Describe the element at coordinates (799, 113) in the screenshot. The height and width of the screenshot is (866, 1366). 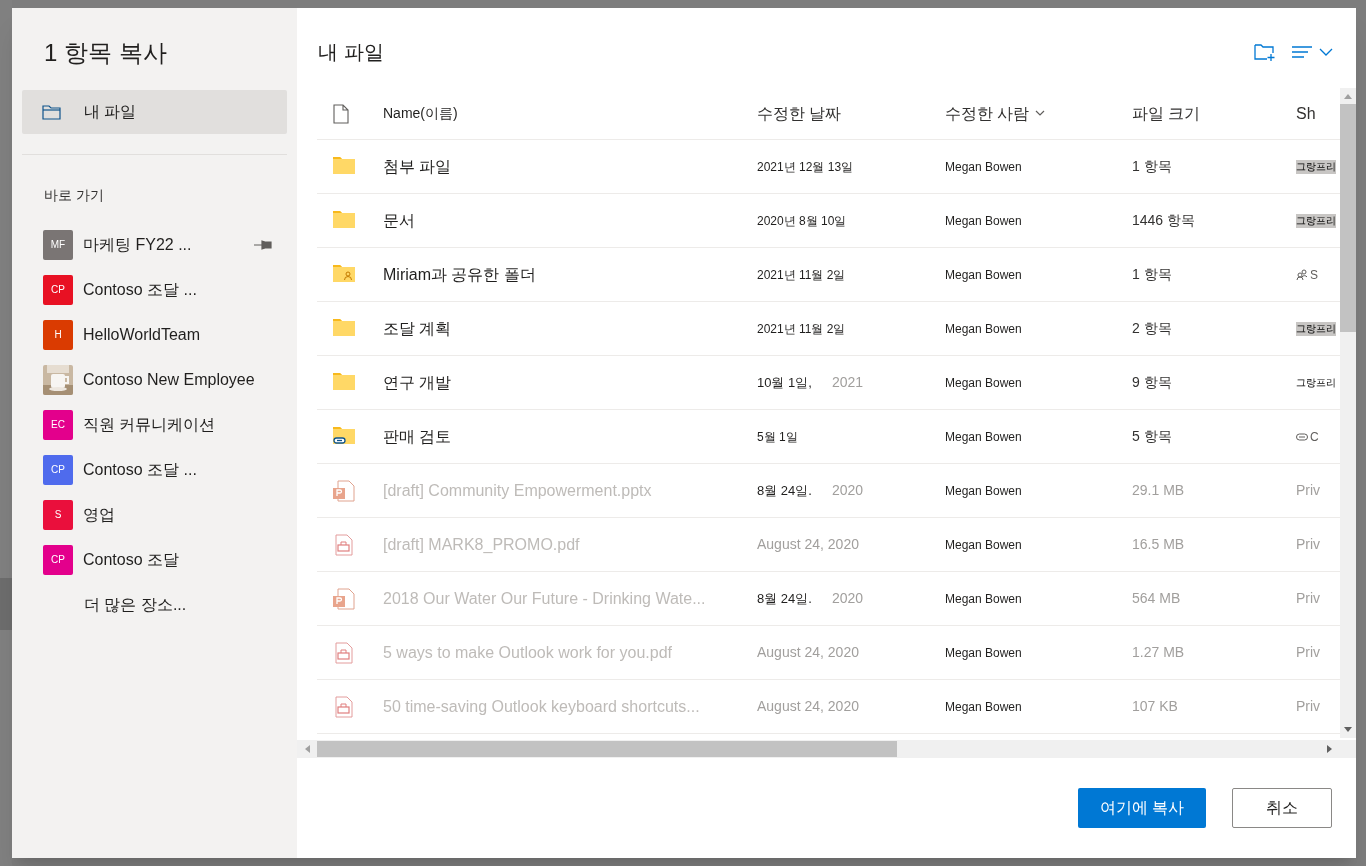
I see `column-header: 수정한 날짜` at that location.